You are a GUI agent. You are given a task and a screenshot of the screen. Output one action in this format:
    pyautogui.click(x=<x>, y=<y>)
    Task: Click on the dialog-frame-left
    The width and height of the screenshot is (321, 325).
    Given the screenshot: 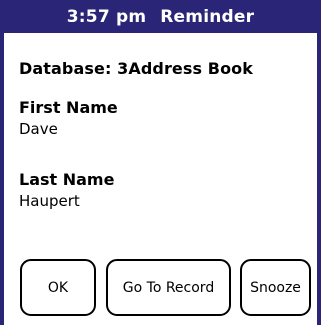 What is the action you would take?
    pyautogui.click(x=2, y=162)
    